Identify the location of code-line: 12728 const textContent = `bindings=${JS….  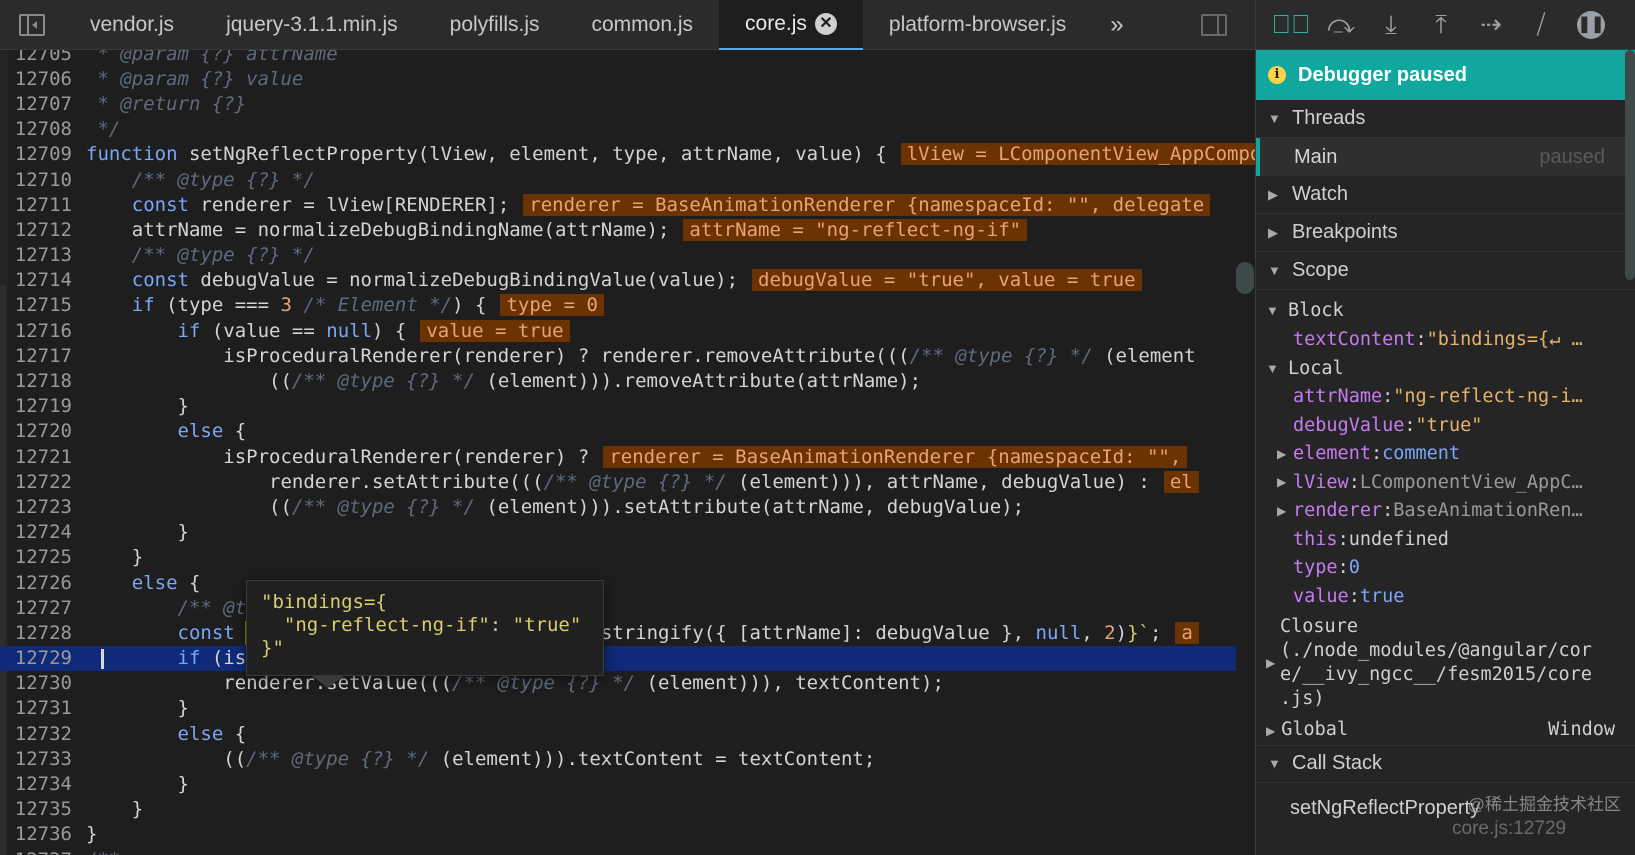
(620, 632).